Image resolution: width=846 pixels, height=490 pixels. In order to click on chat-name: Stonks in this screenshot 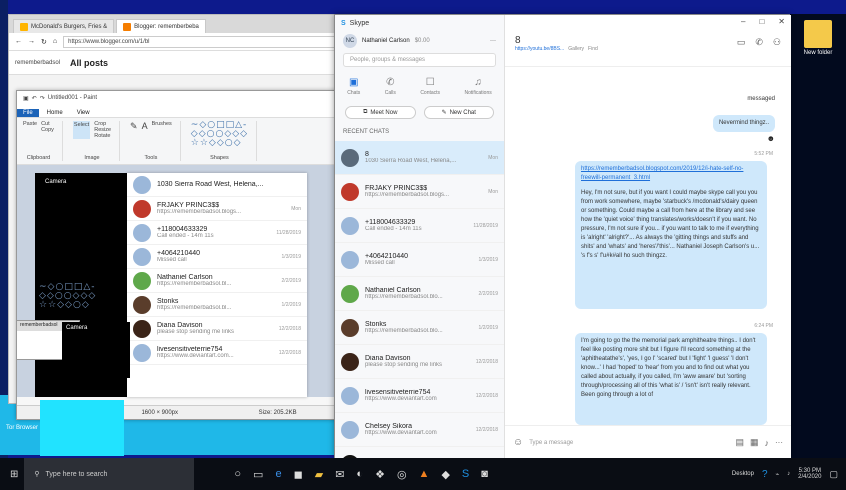, I will do `click(376, 324)`.